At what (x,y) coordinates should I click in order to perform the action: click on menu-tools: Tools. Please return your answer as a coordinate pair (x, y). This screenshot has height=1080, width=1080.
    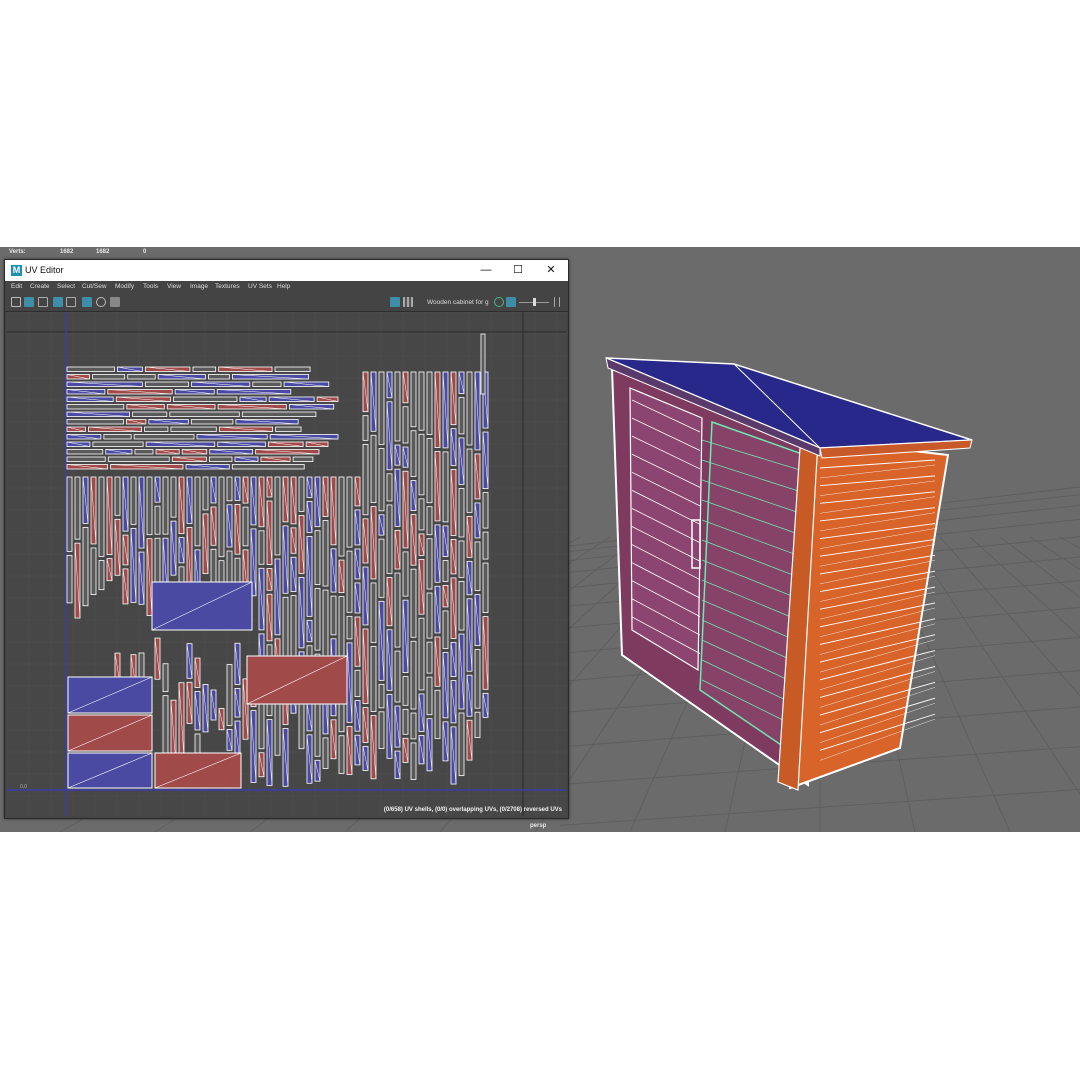
    Looking at the image, I should click on (150, 286).